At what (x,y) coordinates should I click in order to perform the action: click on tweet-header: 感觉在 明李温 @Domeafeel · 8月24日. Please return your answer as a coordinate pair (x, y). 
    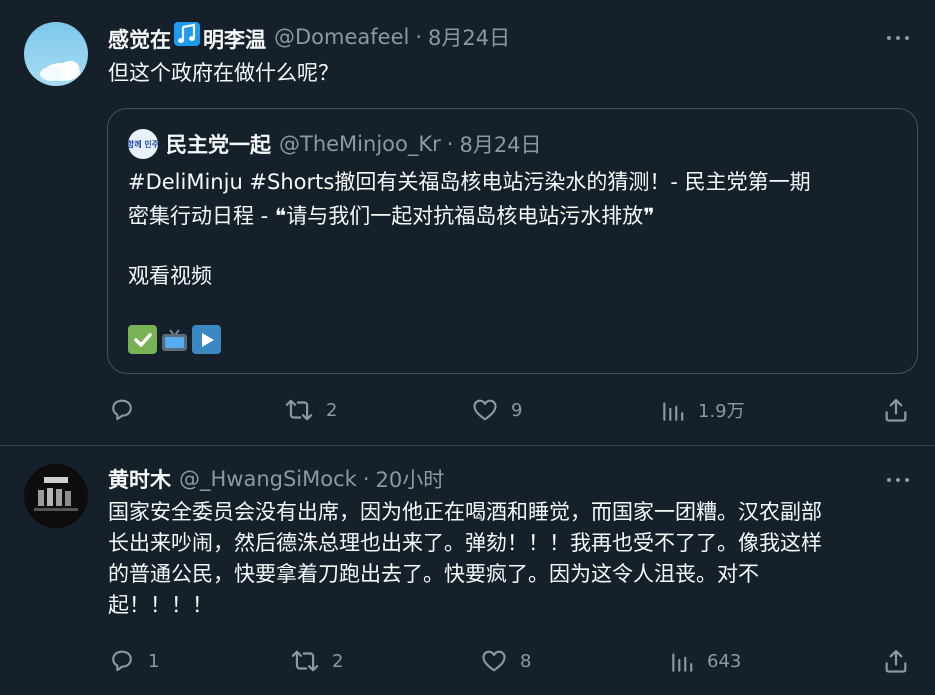
    Looking at the image, I should click on (309, 37).